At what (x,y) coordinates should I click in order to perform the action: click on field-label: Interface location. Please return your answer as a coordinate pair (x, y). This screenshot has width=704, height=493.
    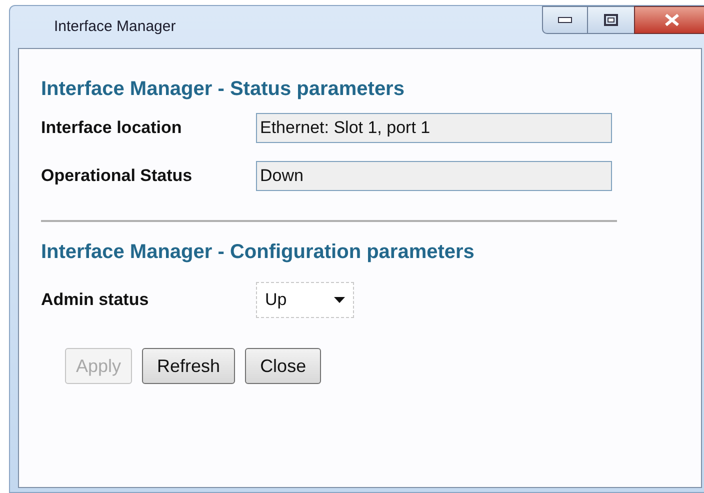
    Looking at the image, I should click on (112, 128).